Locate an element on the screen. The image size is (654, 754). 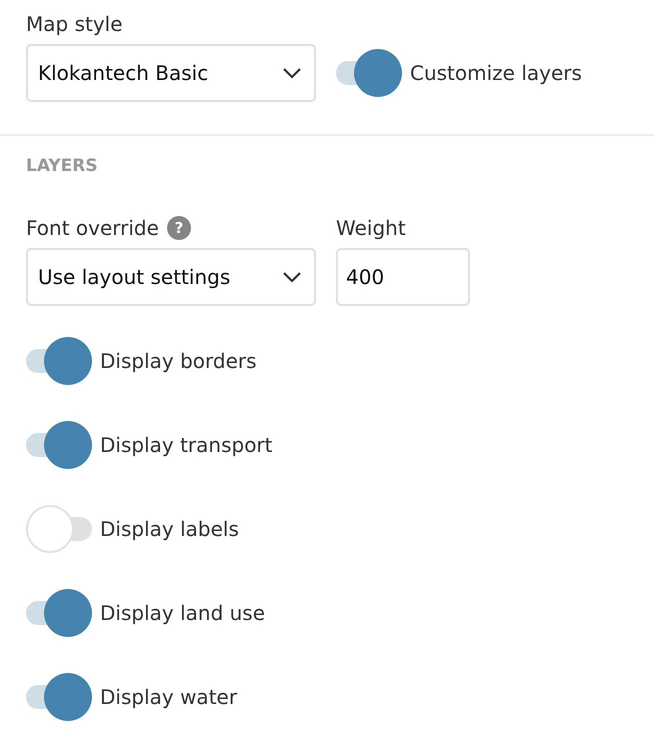
toggle-label: Display labels is located at coordinates (169, 529).